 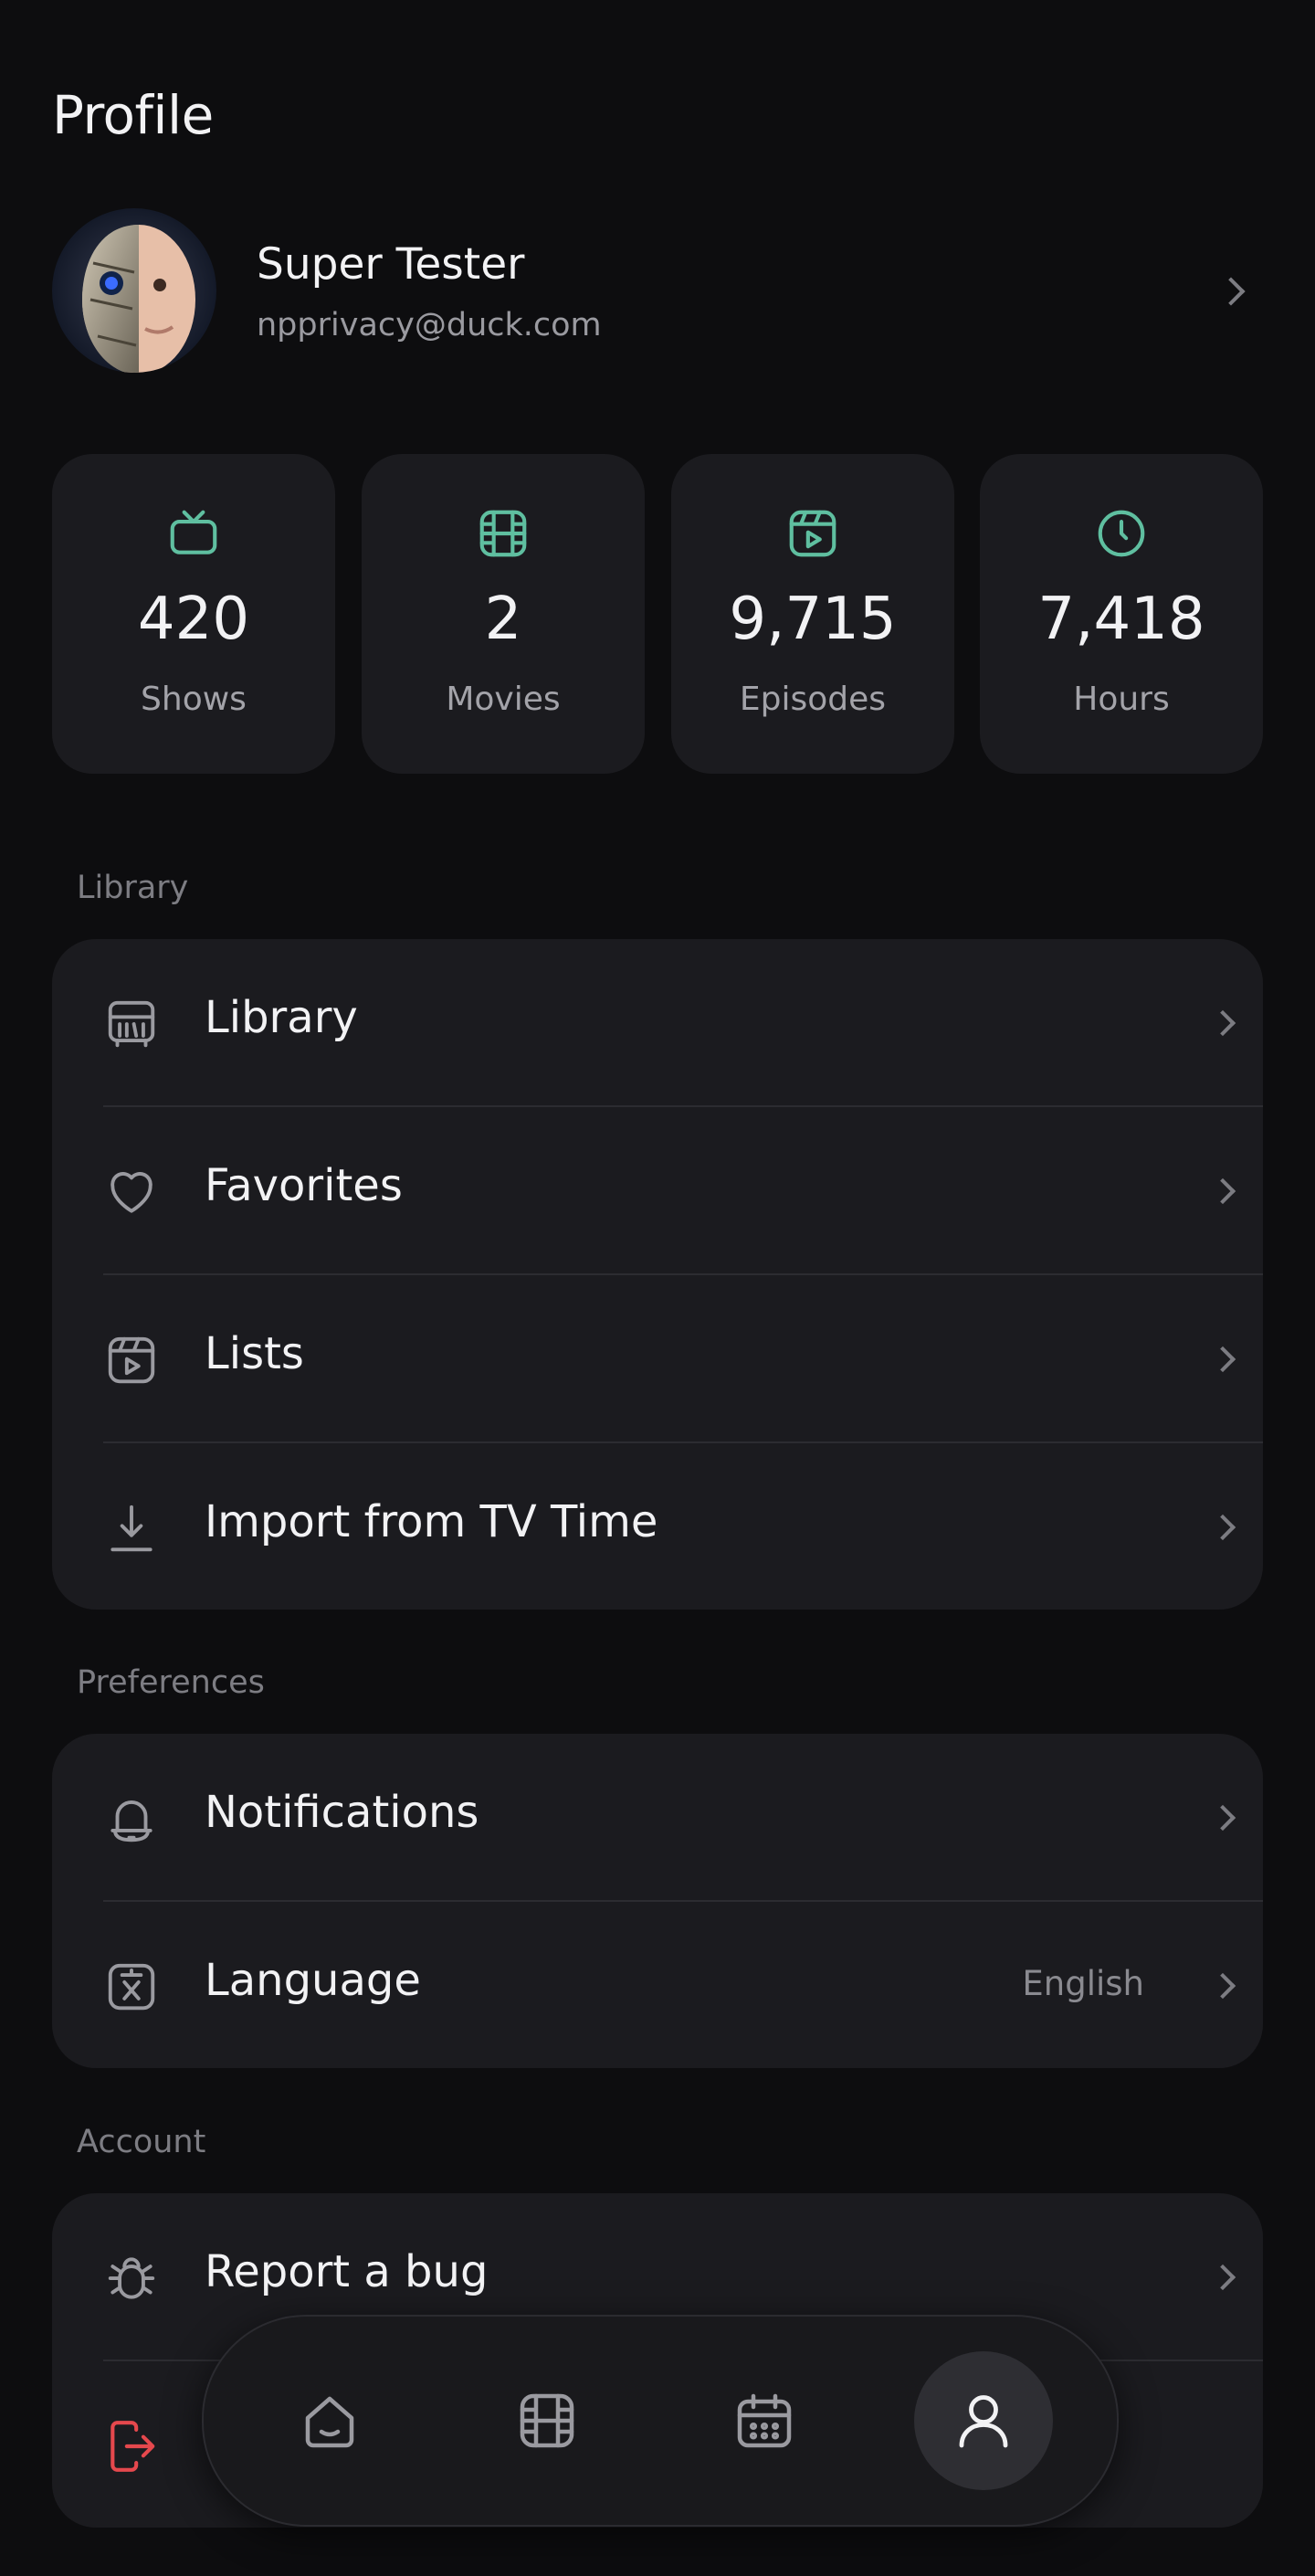 I want to click on stat-value: 7,418, so click(x=1121, y=619).